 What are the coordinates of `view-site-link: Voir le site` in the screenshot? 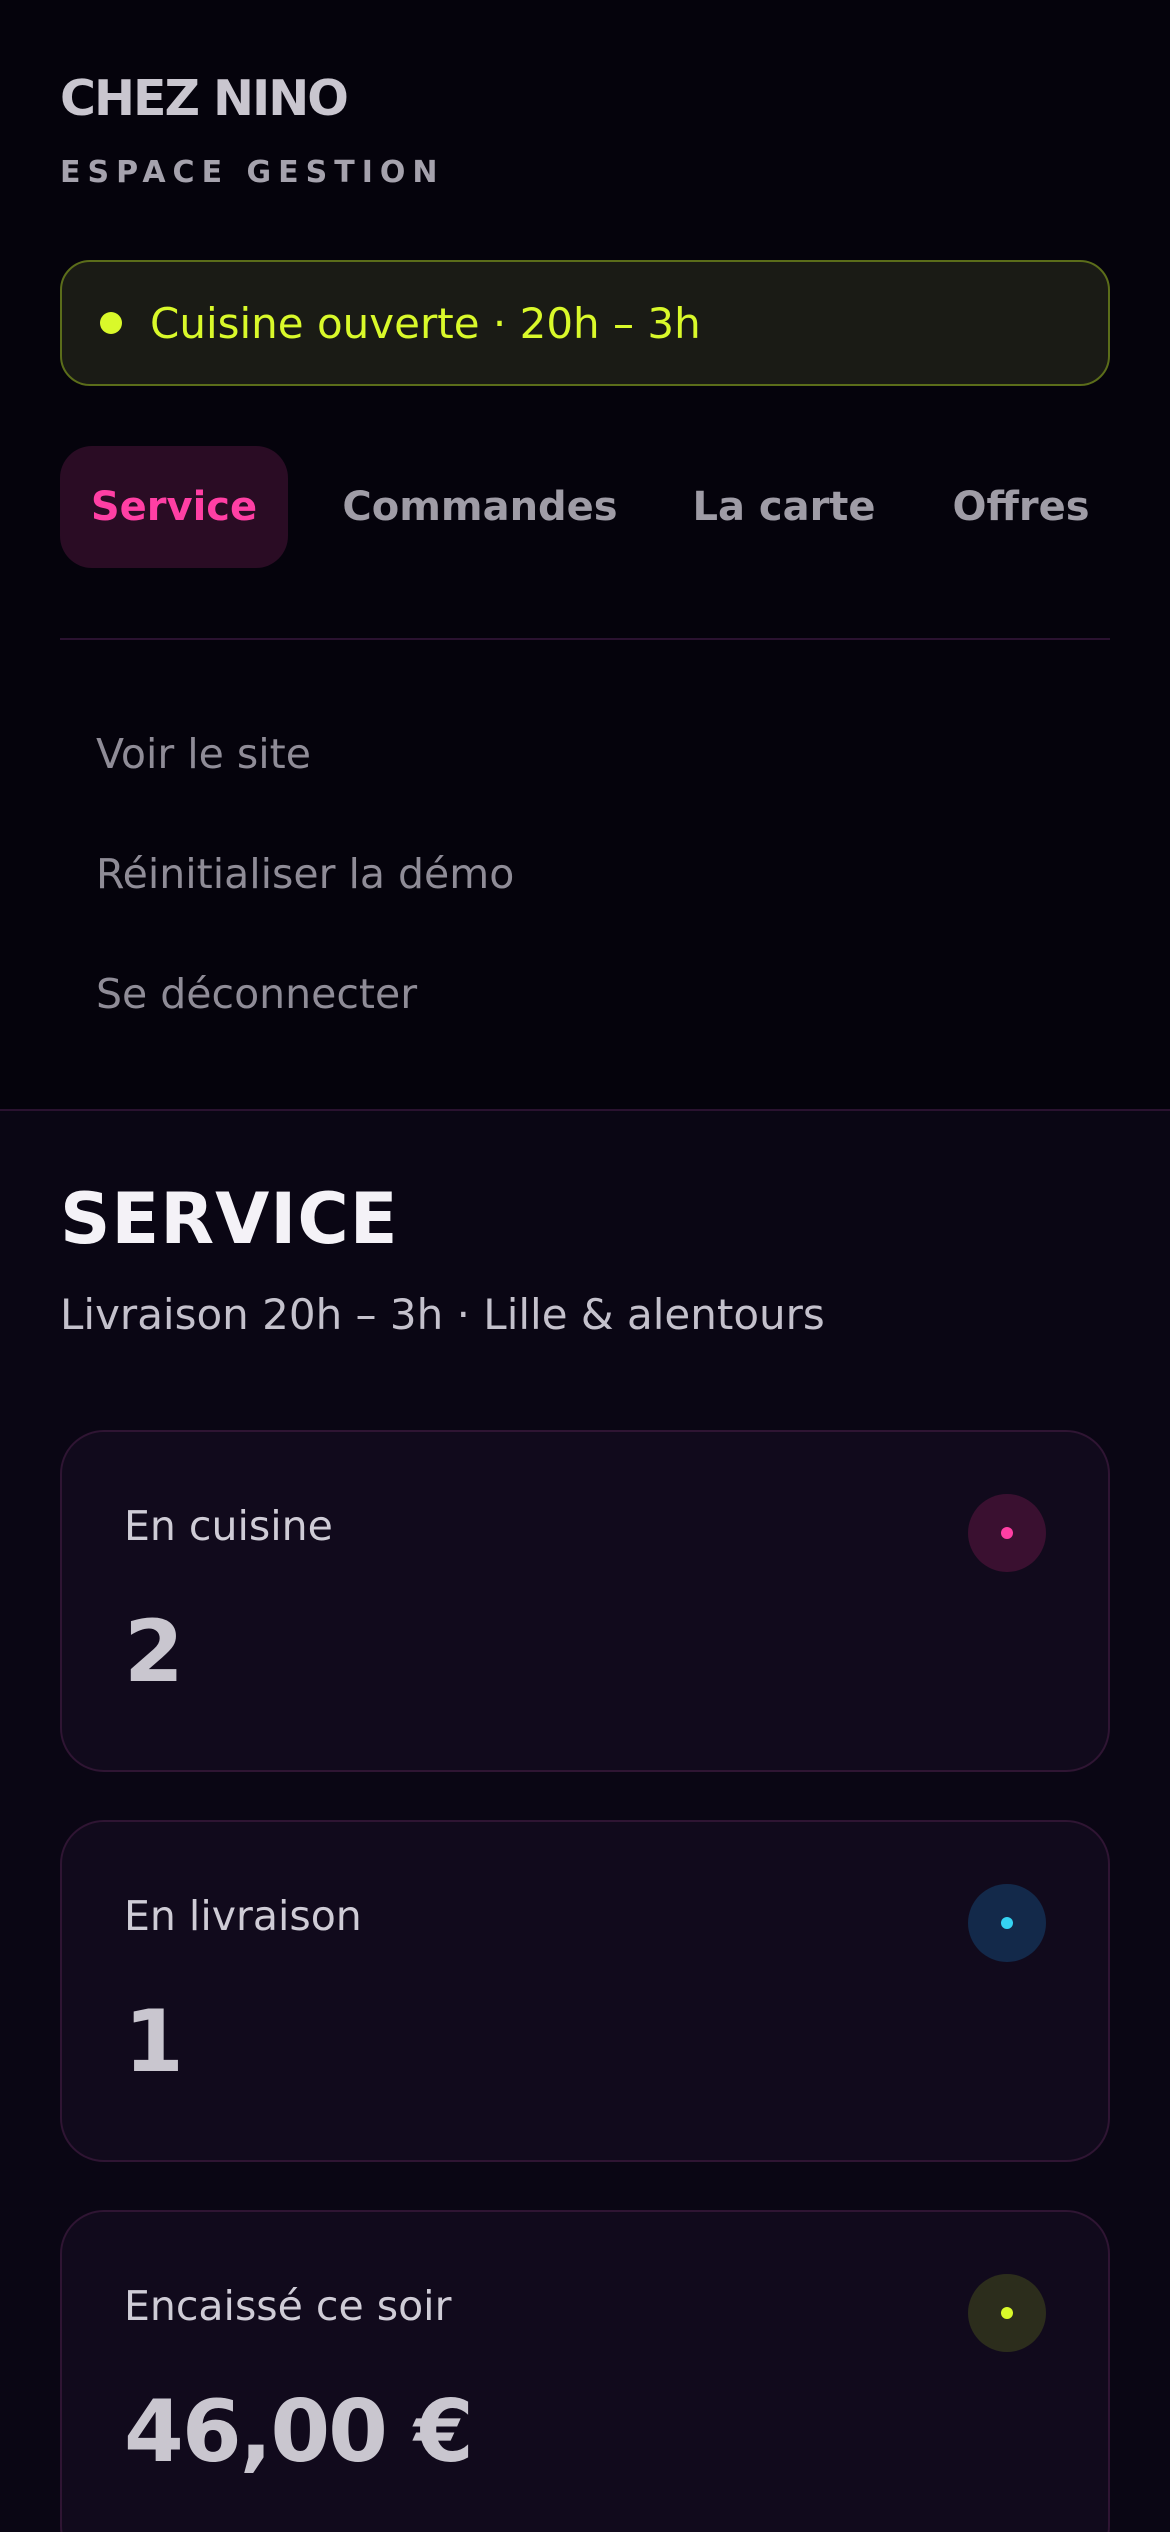 It's located at (203, 754).